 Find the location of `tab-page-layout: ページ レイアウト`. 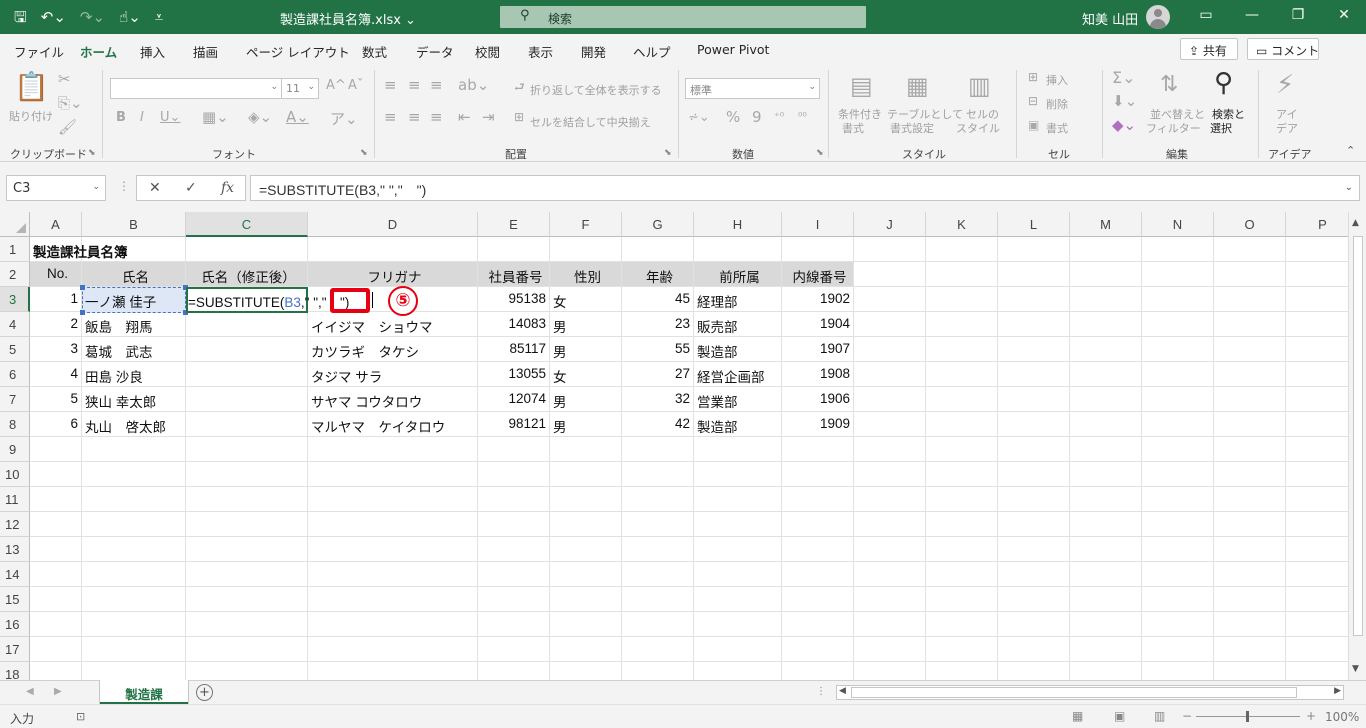

tab-page-layout: ページ レイアウト is located at coordinates (298, 51).